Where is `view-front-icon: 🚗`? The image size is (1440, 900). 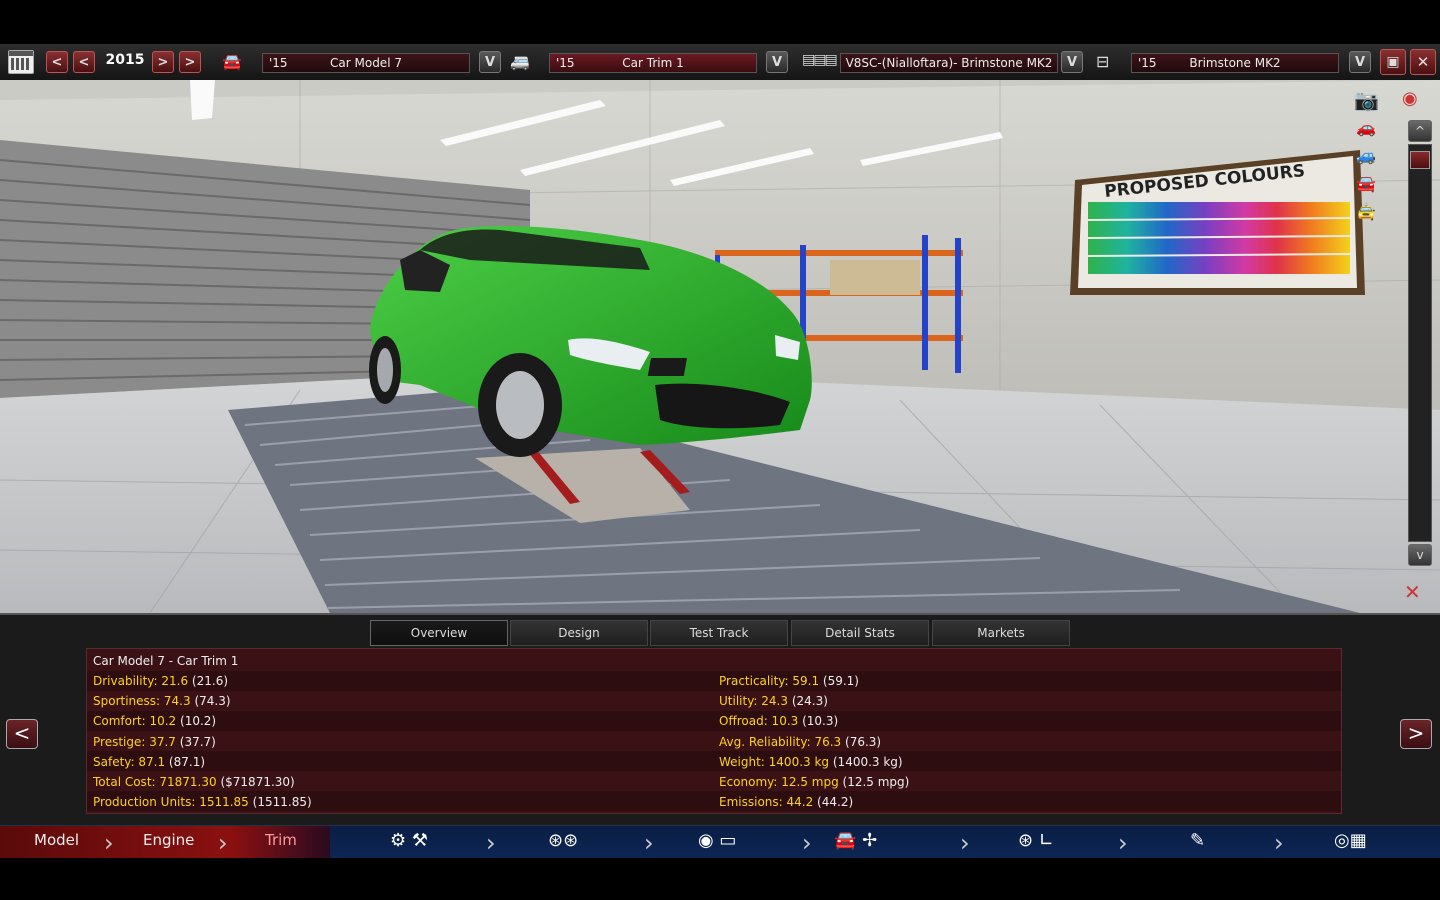
view-front-icon: 🚗 is located at coordinates (1366, 127).